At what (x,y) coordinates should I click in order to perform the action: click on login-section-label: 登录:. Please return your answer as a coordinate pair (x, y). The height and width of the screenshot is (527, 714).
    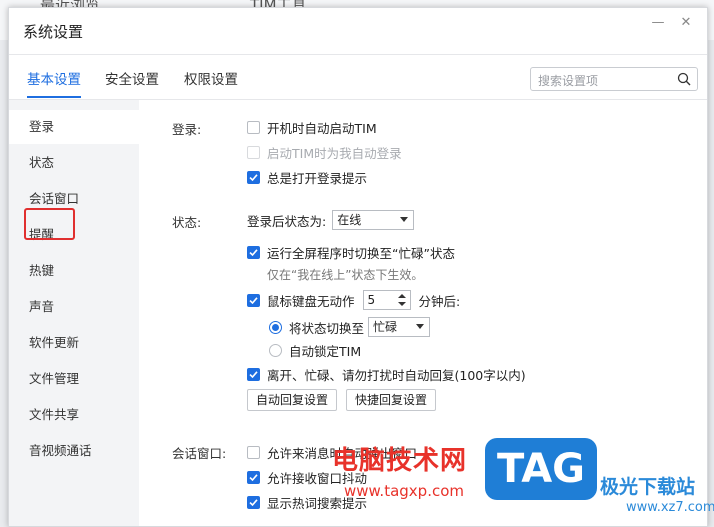
    Looking at the image, I should click on (187, 129).